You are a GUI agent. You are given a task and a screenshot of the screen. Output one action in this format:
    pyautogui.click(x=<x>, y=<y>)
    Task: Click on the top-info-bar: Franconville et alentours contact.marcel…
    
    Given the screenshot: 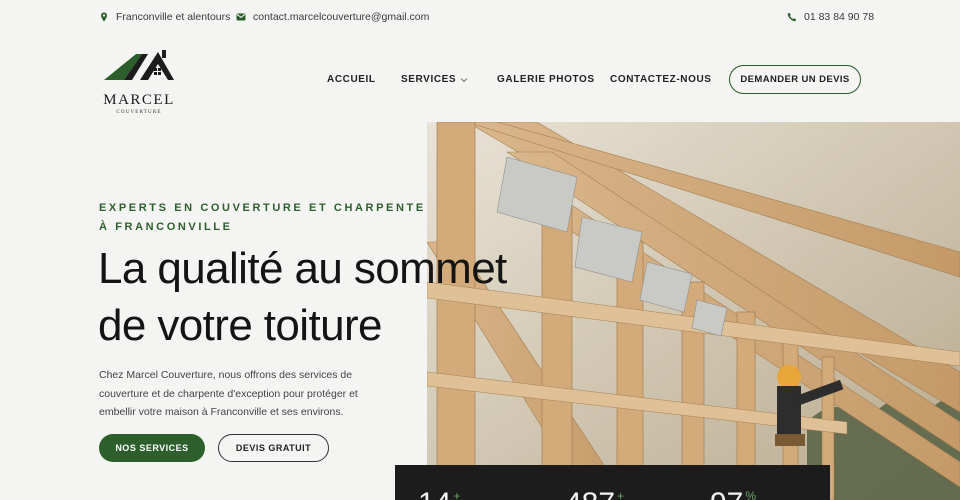 What is the action you would take?
    pyautogui.click(x=480, y=18)
    